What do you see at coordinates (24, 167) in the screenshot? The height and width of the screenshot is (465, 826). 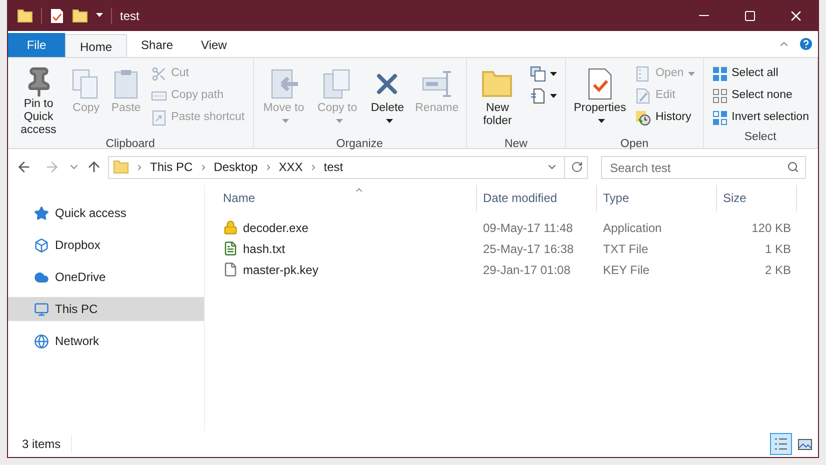 I see `back-icon` at bounding box center [24, 167].